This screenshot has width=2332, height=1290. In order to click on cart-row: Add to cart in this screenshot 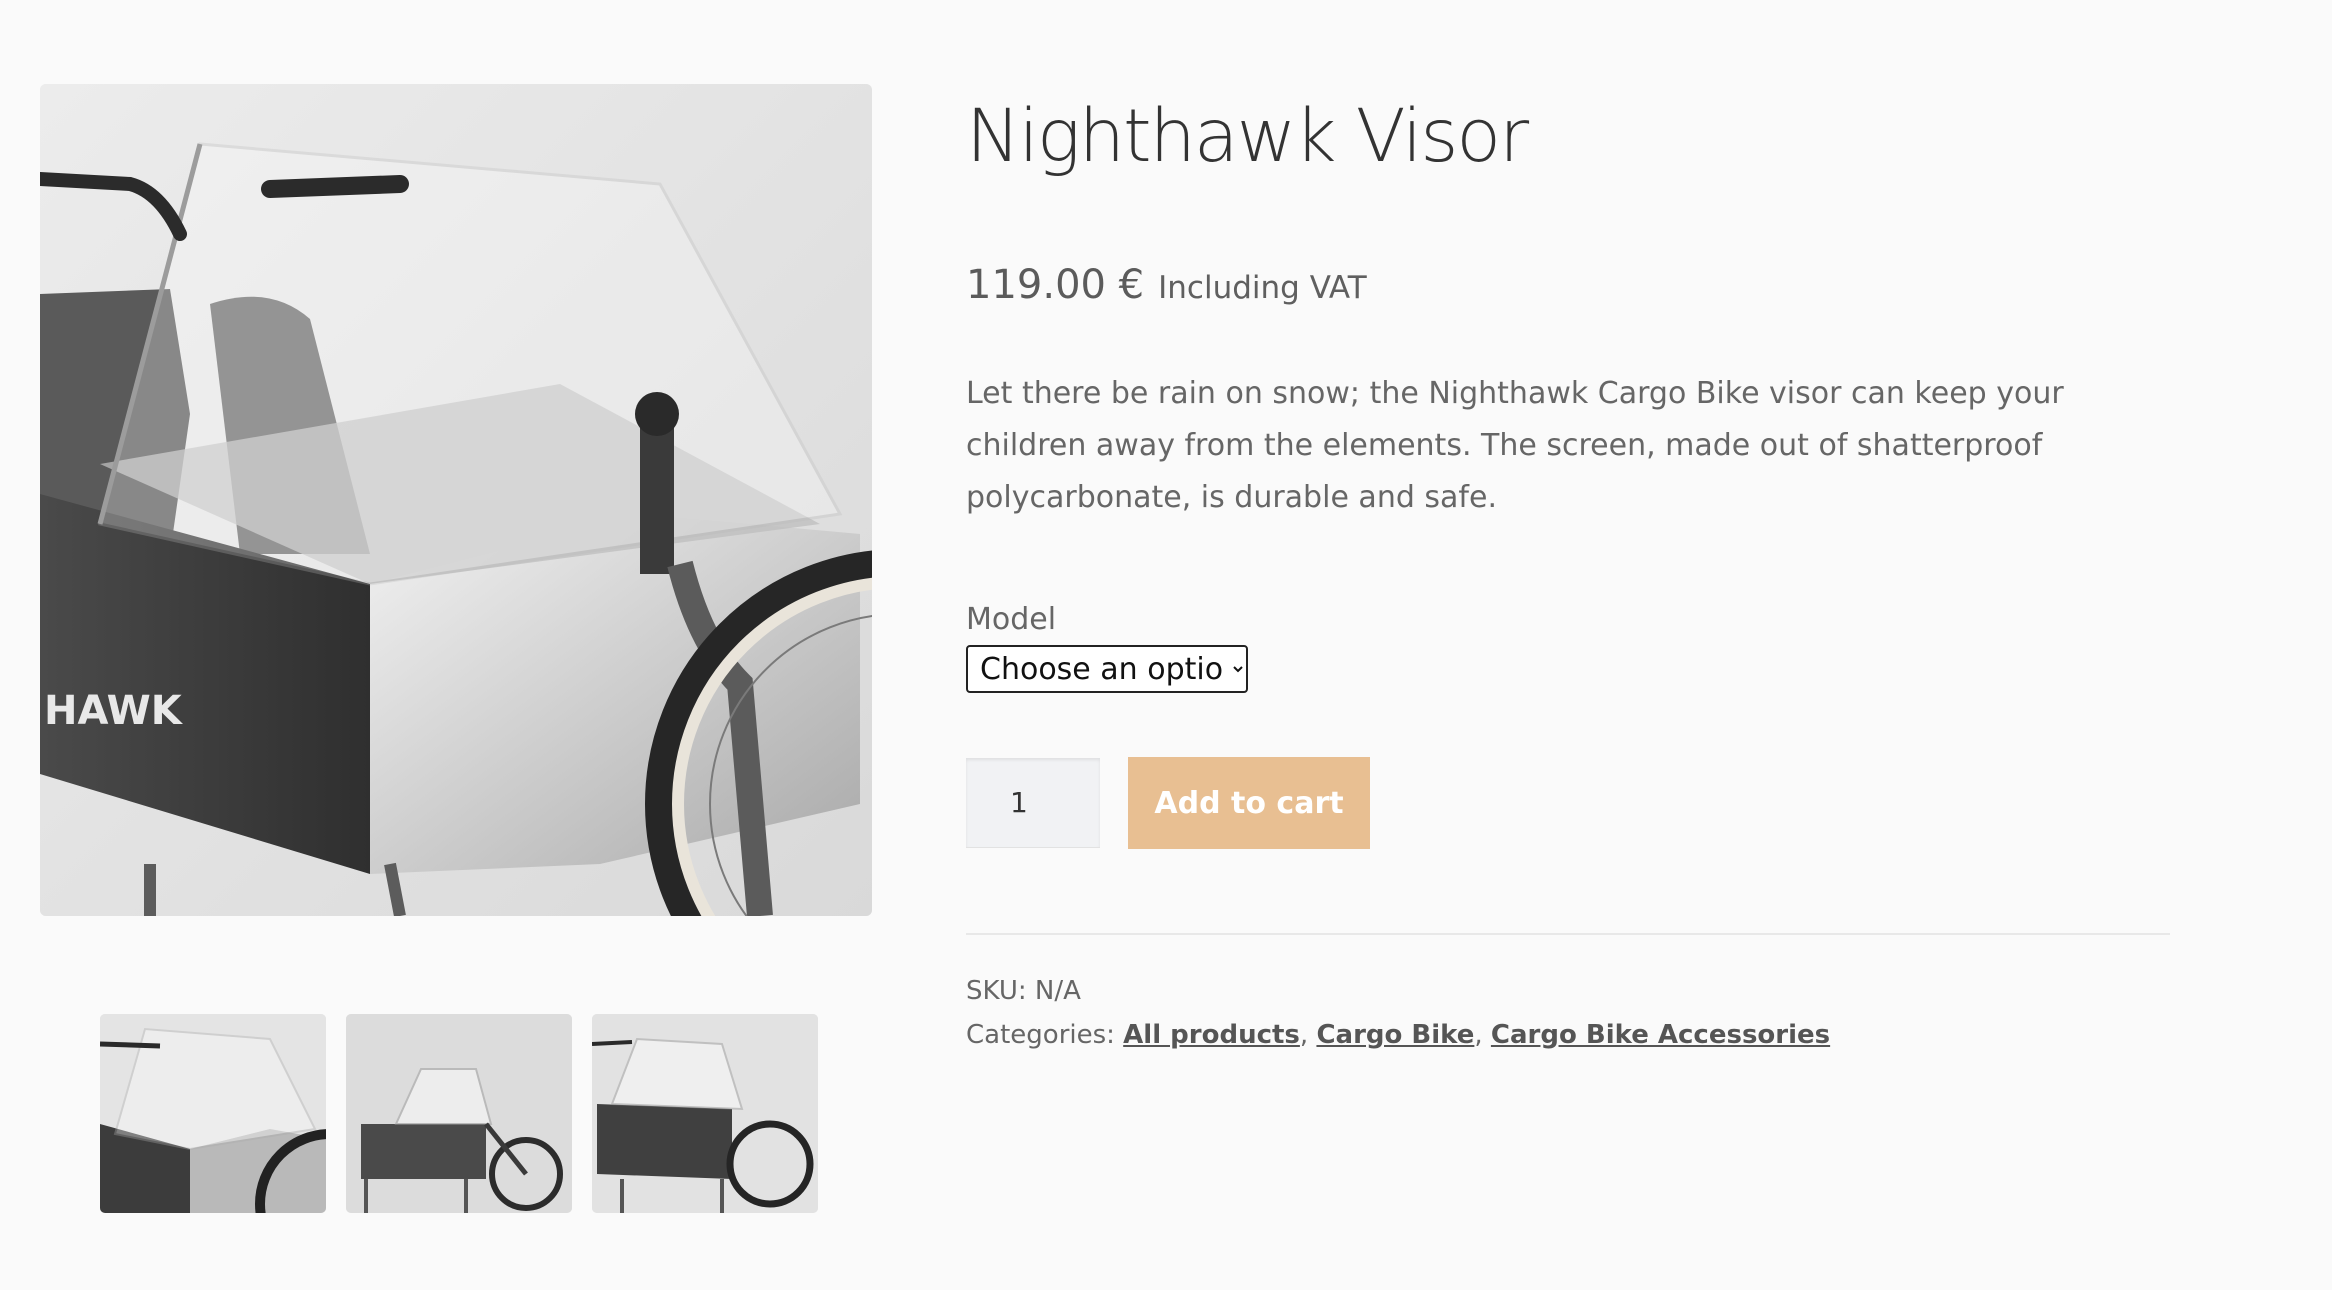, I will do `click(1568, 803)`.